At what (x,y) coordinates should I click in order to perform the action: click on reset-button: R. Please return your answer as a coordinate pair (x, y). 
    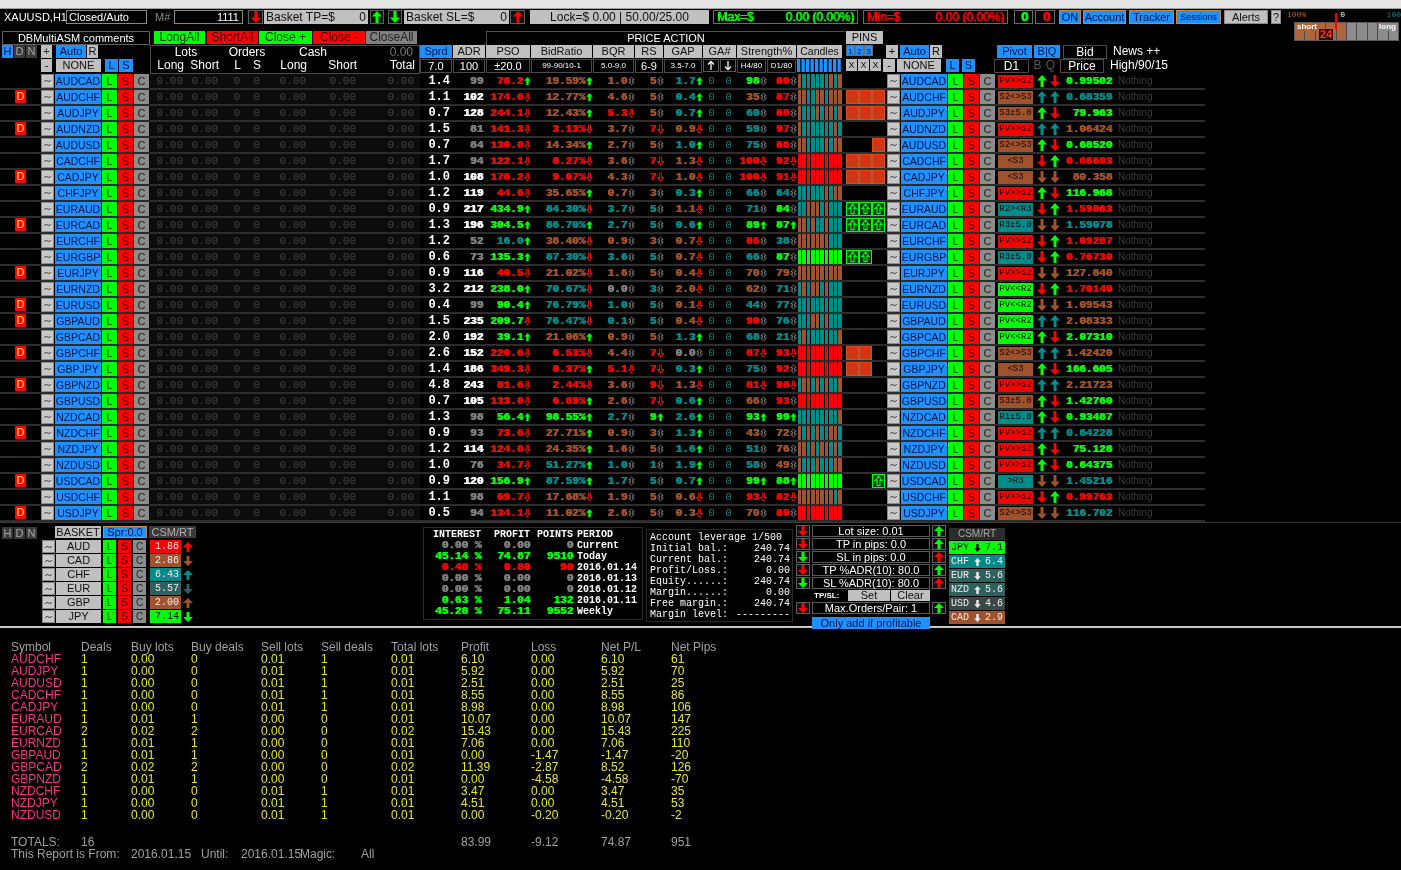
    Looking at the image, I should click on (92, 51).